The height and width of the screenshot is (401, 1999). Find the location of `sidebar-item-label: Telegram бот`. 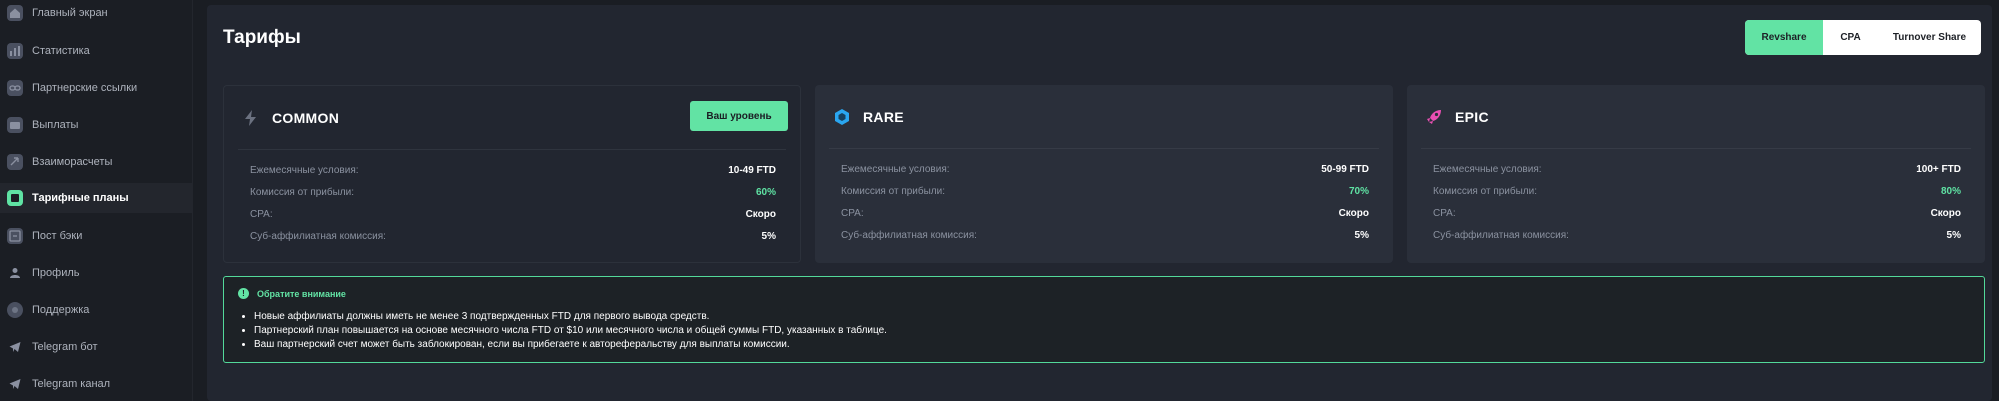

sidebar-item-label: Telegram бот is located at coordinates (65, 347).